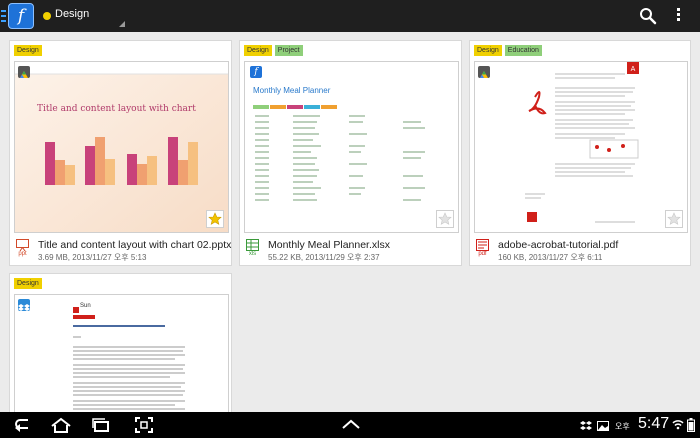  I want to click on dropbox-status-icon, so click(586, 425).